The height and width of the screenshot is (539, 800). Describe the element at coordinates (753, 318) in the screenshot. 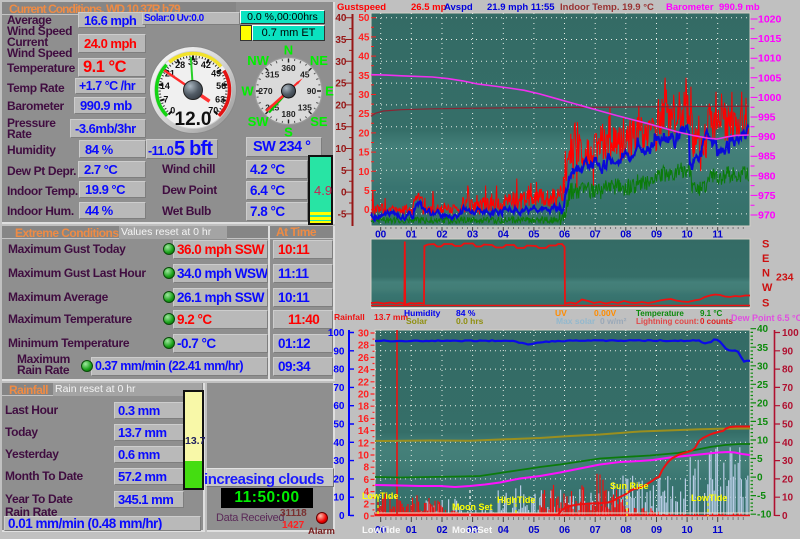

I see `svg-text: Dew Point` at that location.